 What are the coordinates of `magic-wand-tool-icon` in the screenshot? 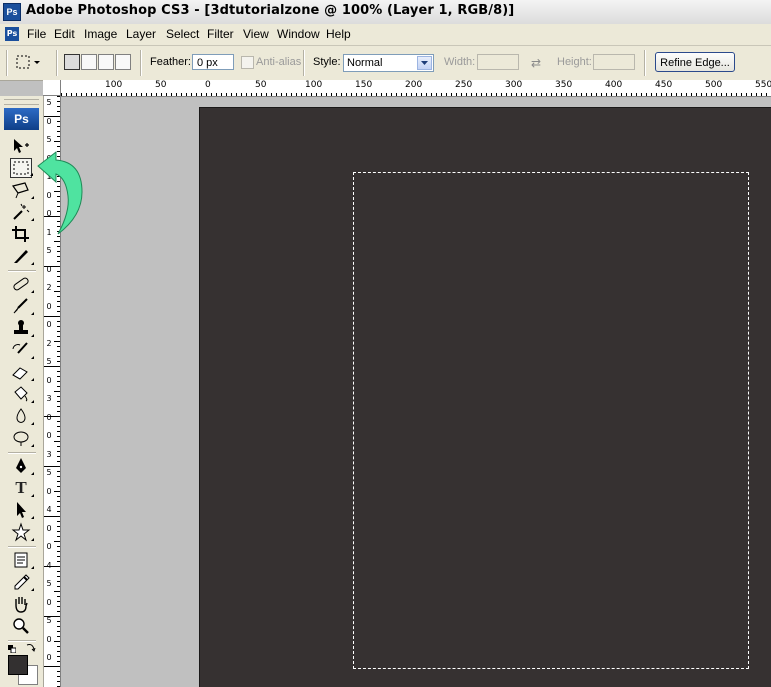 It's located at (22, 212).